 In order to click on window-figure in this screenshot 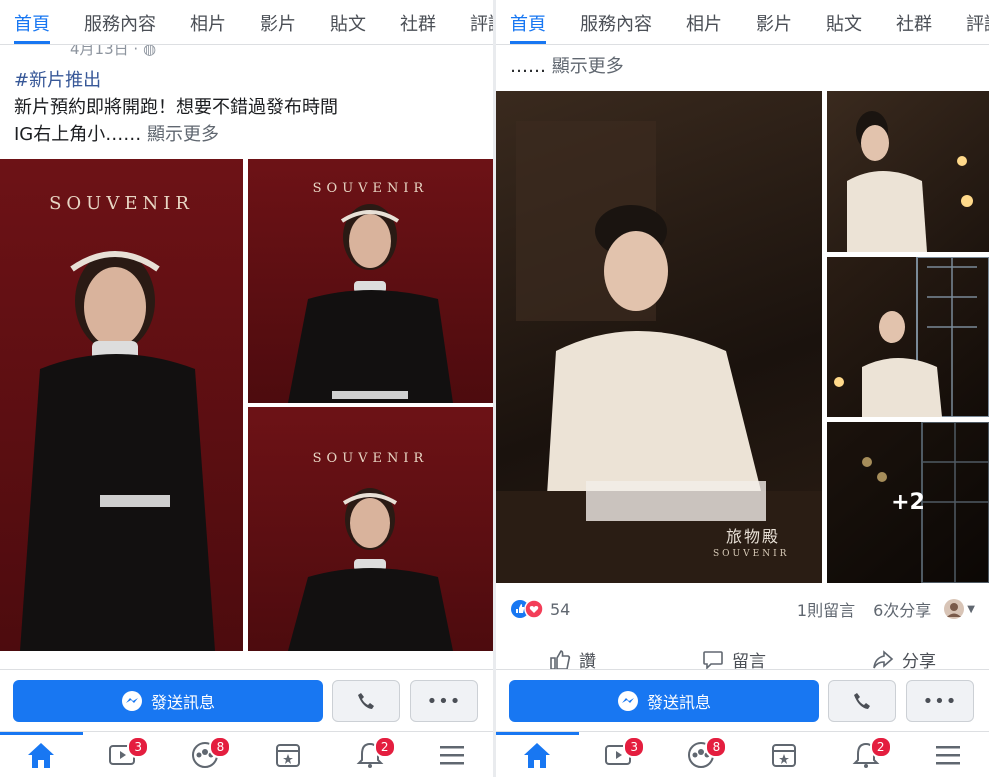, I will do `click(911, 337)`.